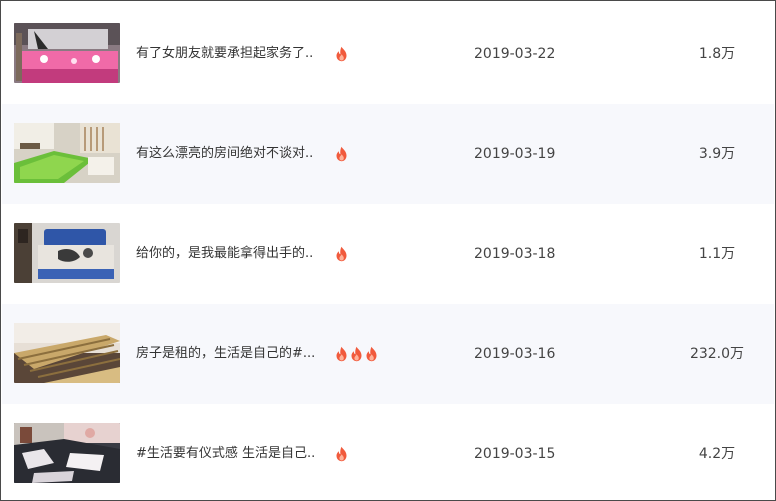 This screenshot has height=501, width=776. Describe the element at coordinates (717, 454) in the screenshot. I see `play-count: 4.2万` at that location.